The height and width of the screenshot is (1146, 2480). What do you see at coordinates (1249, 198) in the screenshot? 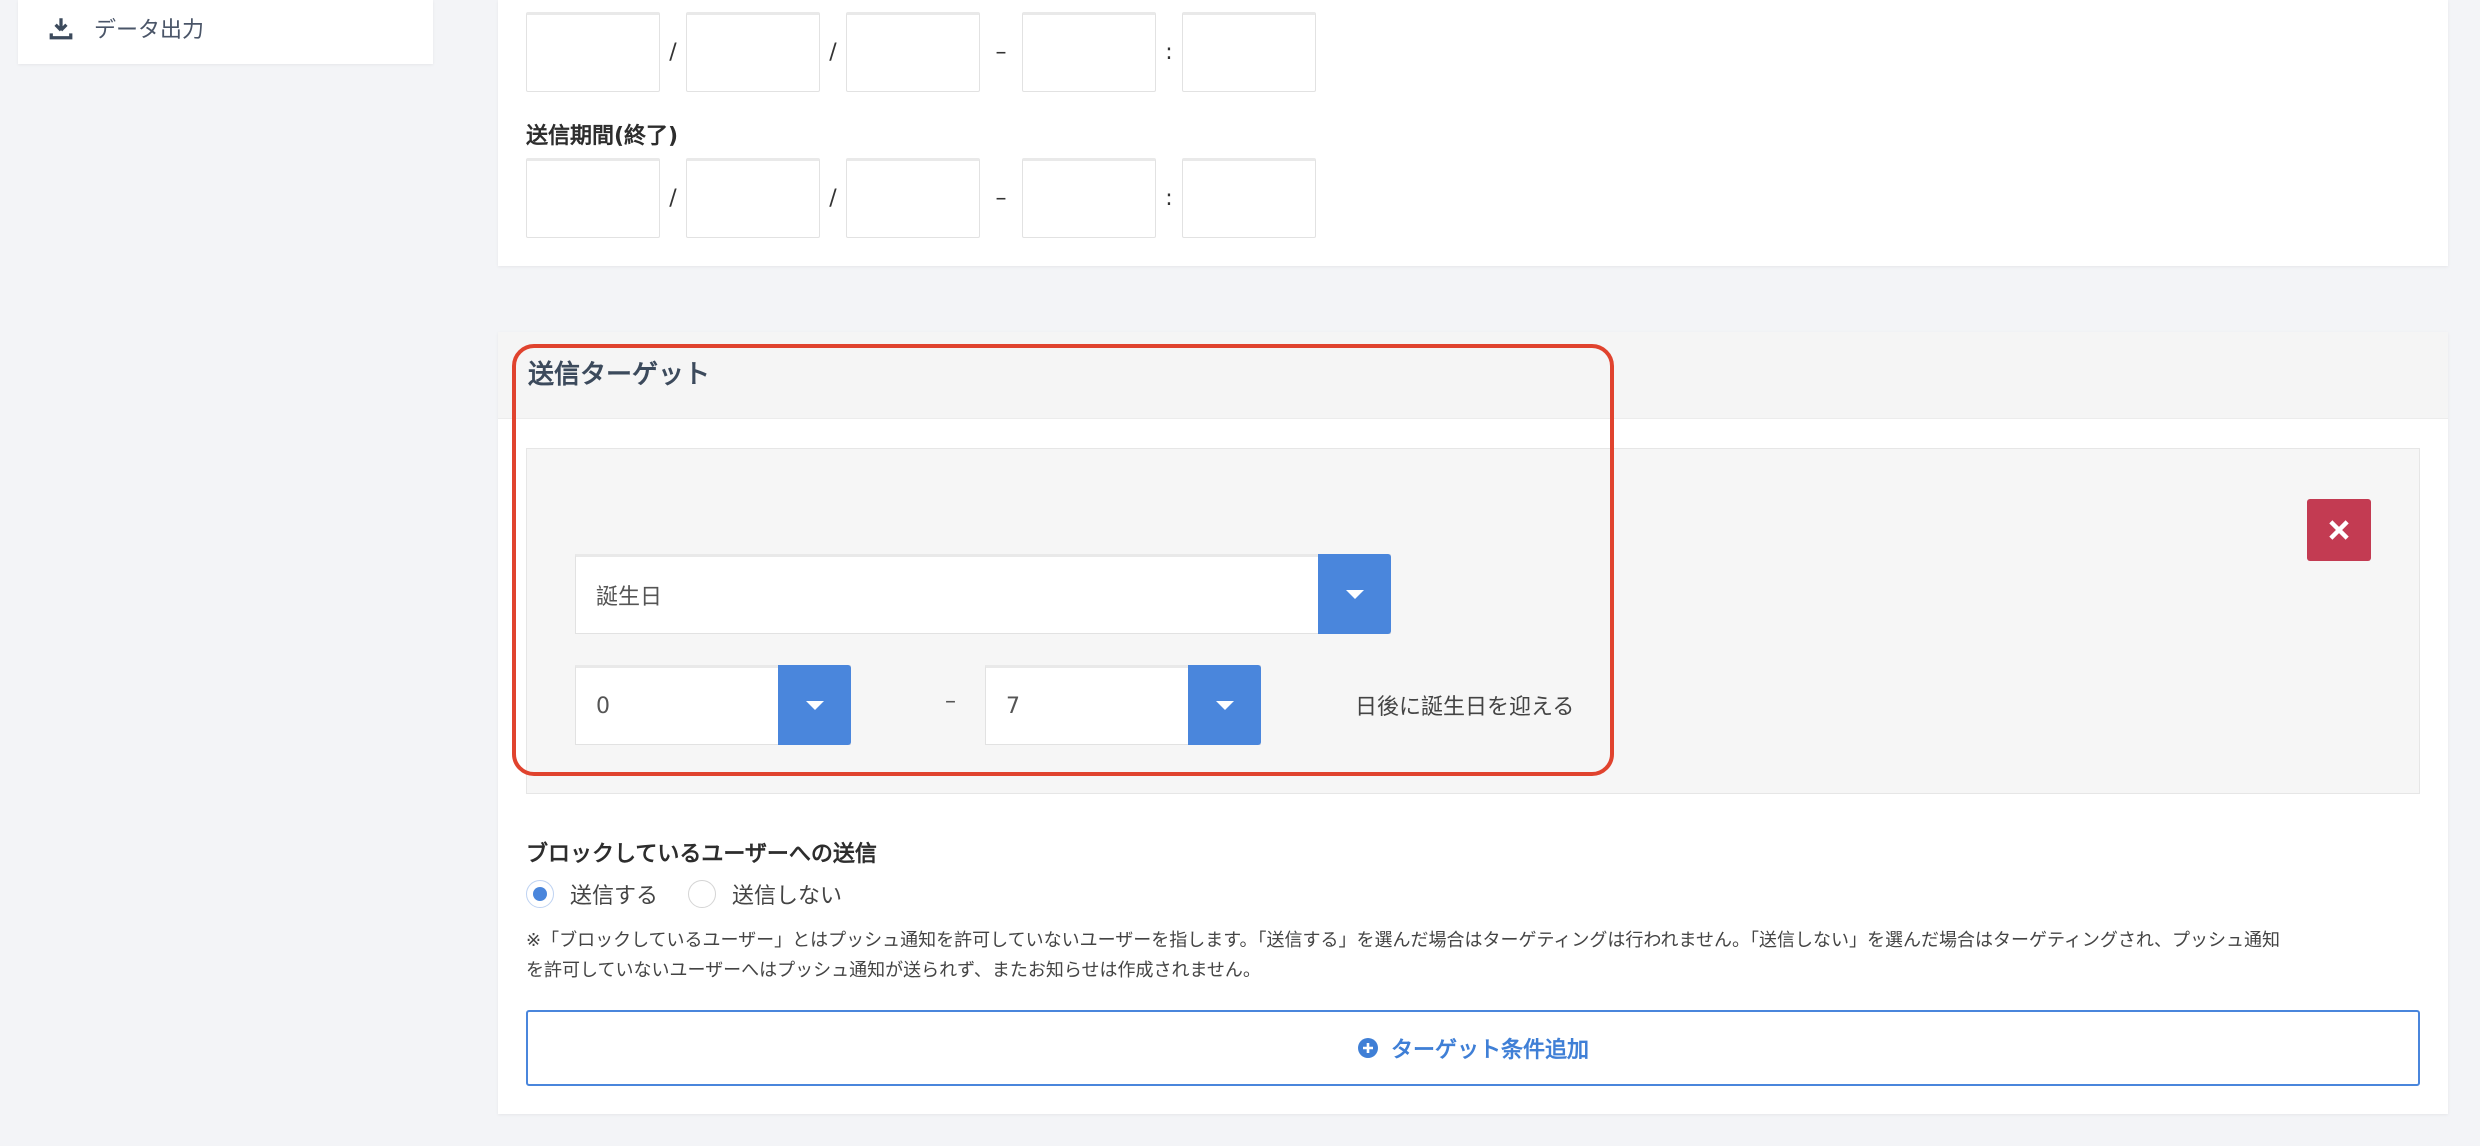
I see `end-minute-input` at bounding box center [1249, 198].